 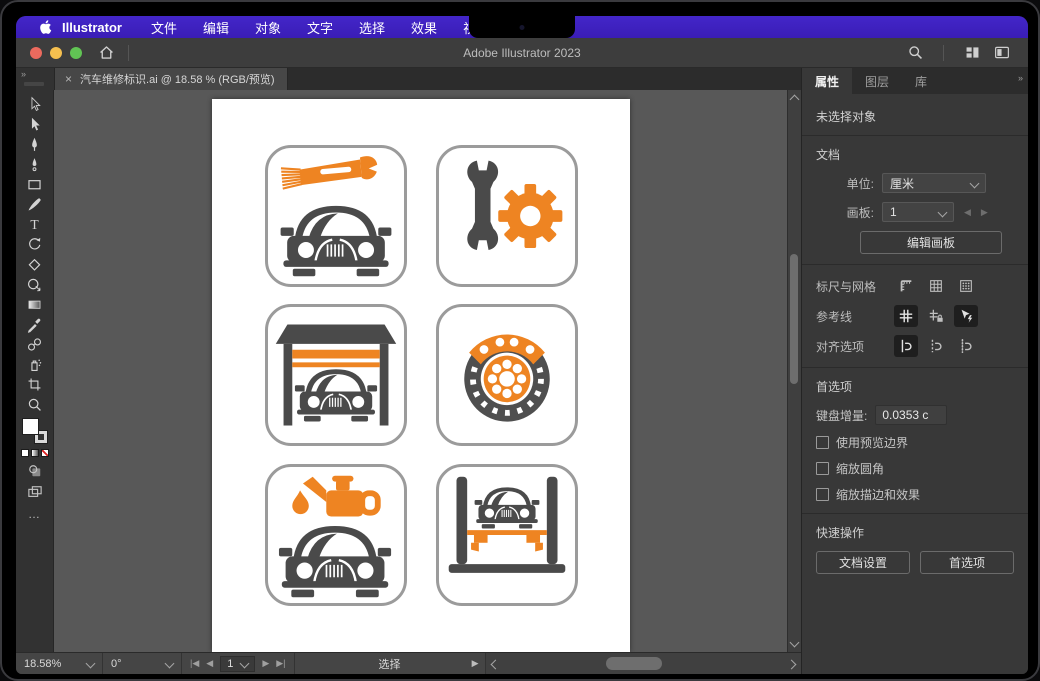 I want to click on scale-strokes-effects-checkbox, so click(x=822, y=494).